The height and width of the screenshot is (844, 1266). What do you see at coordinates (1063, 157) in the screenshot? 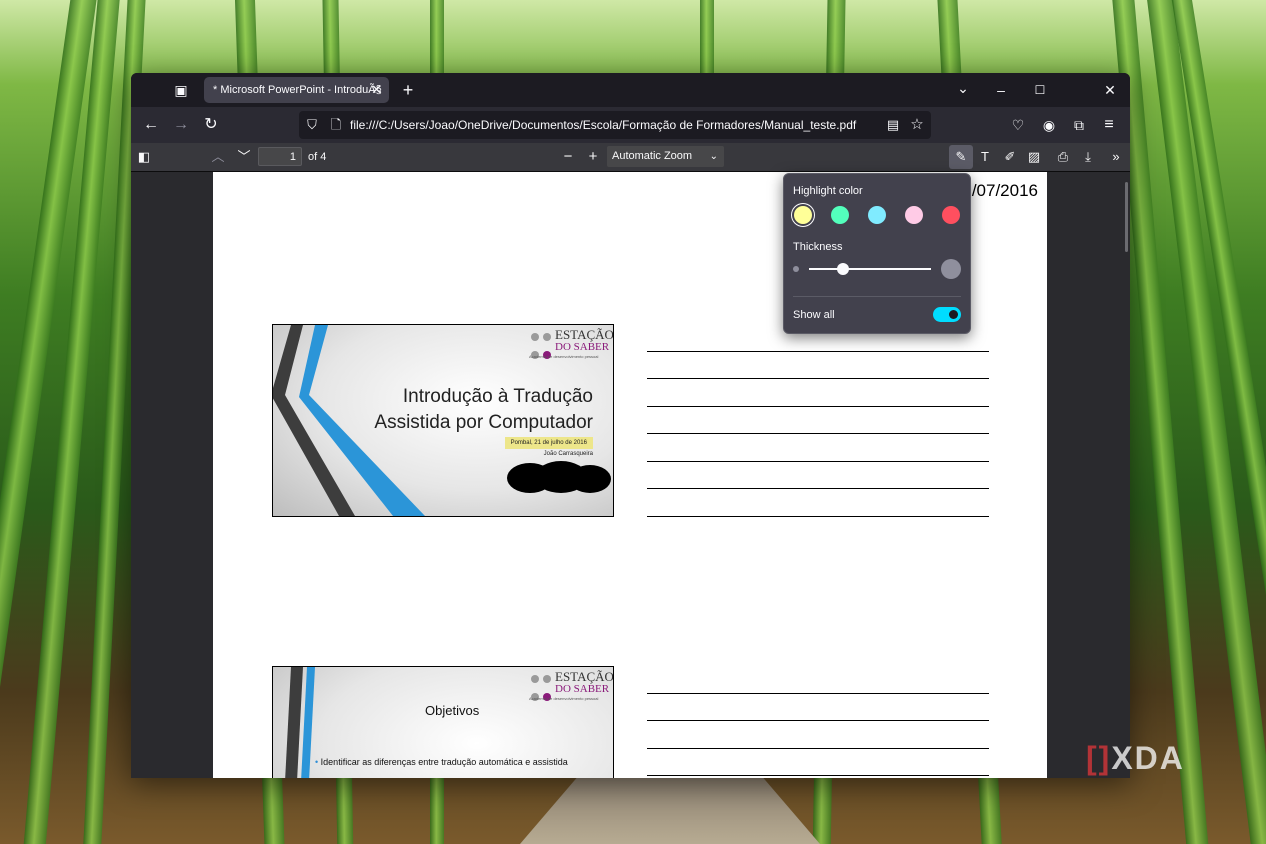
I see `print-icon: ⎙` at bounding box center [1063, 157].